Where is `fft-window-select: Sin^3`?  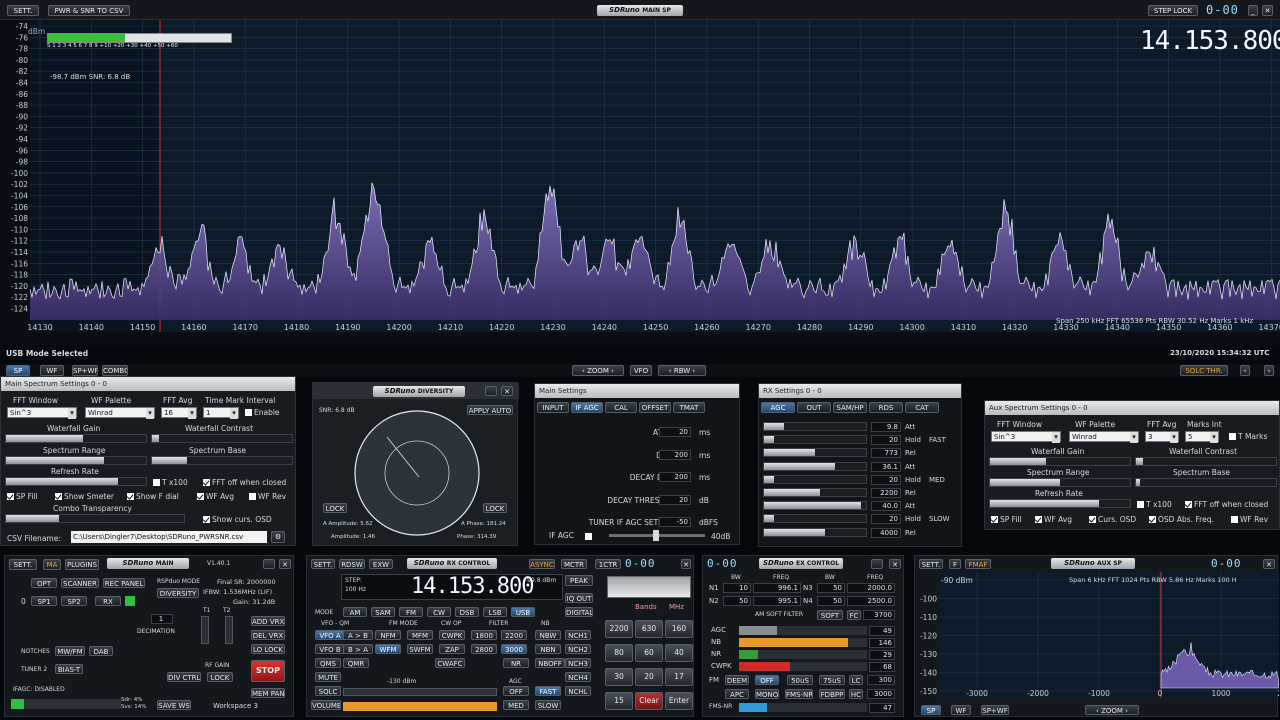
fft-window-select: Sin^3 is located at coordinates (42, 413).